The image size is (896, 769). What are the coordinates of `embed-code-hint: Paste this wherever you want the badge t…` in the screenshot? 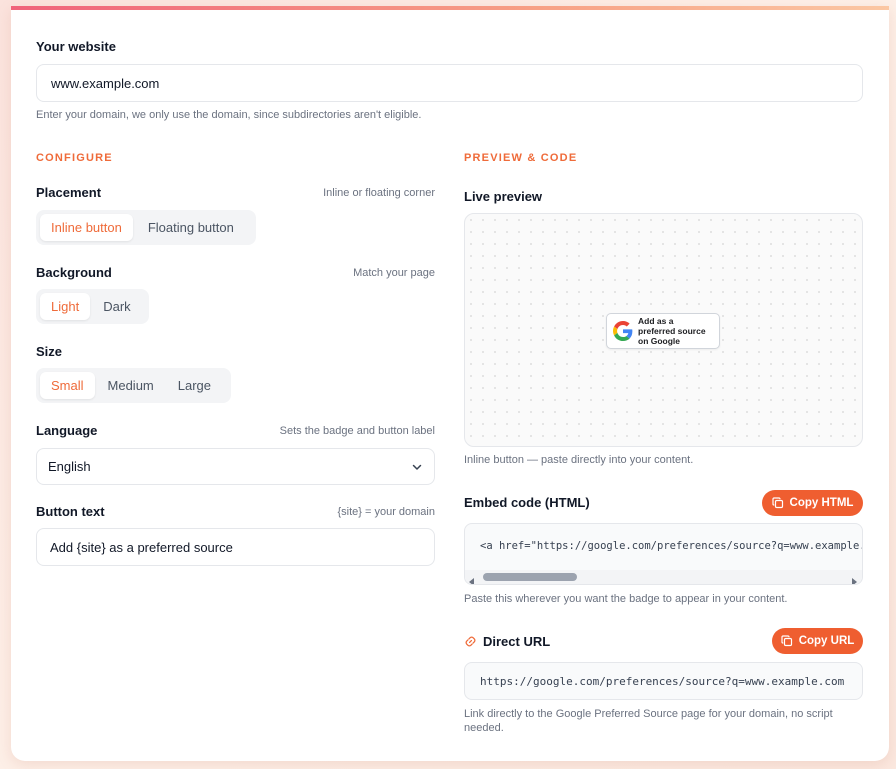 It's located at (626, 599).